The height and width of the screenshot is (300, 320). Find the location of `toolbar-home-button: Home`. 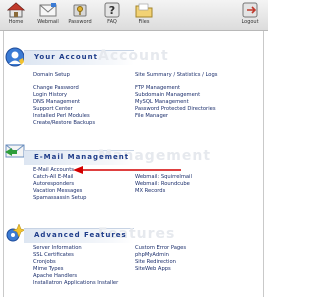

toolbar-home-button: Home is located at coordinates (16, 13).